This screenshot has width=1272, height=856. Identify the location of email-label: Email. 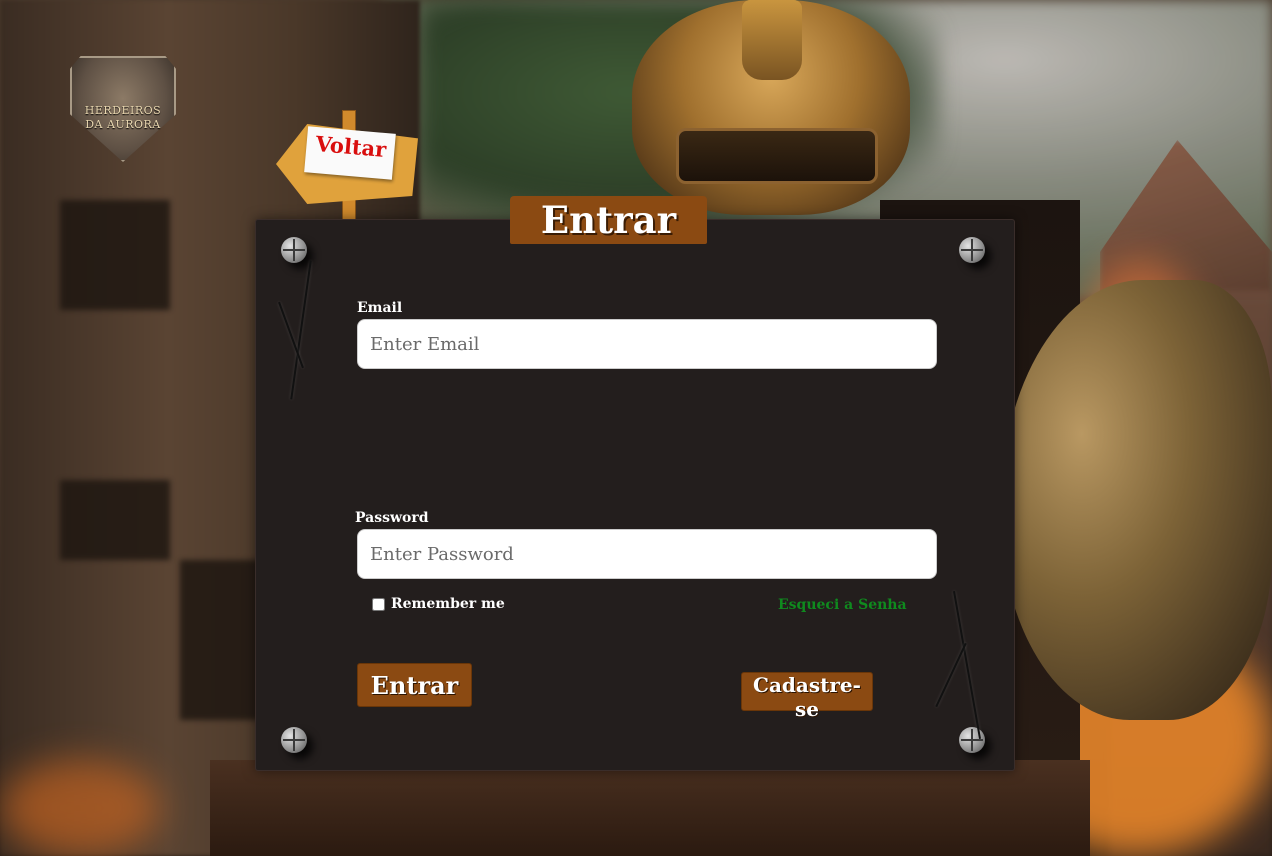
(380, 308).